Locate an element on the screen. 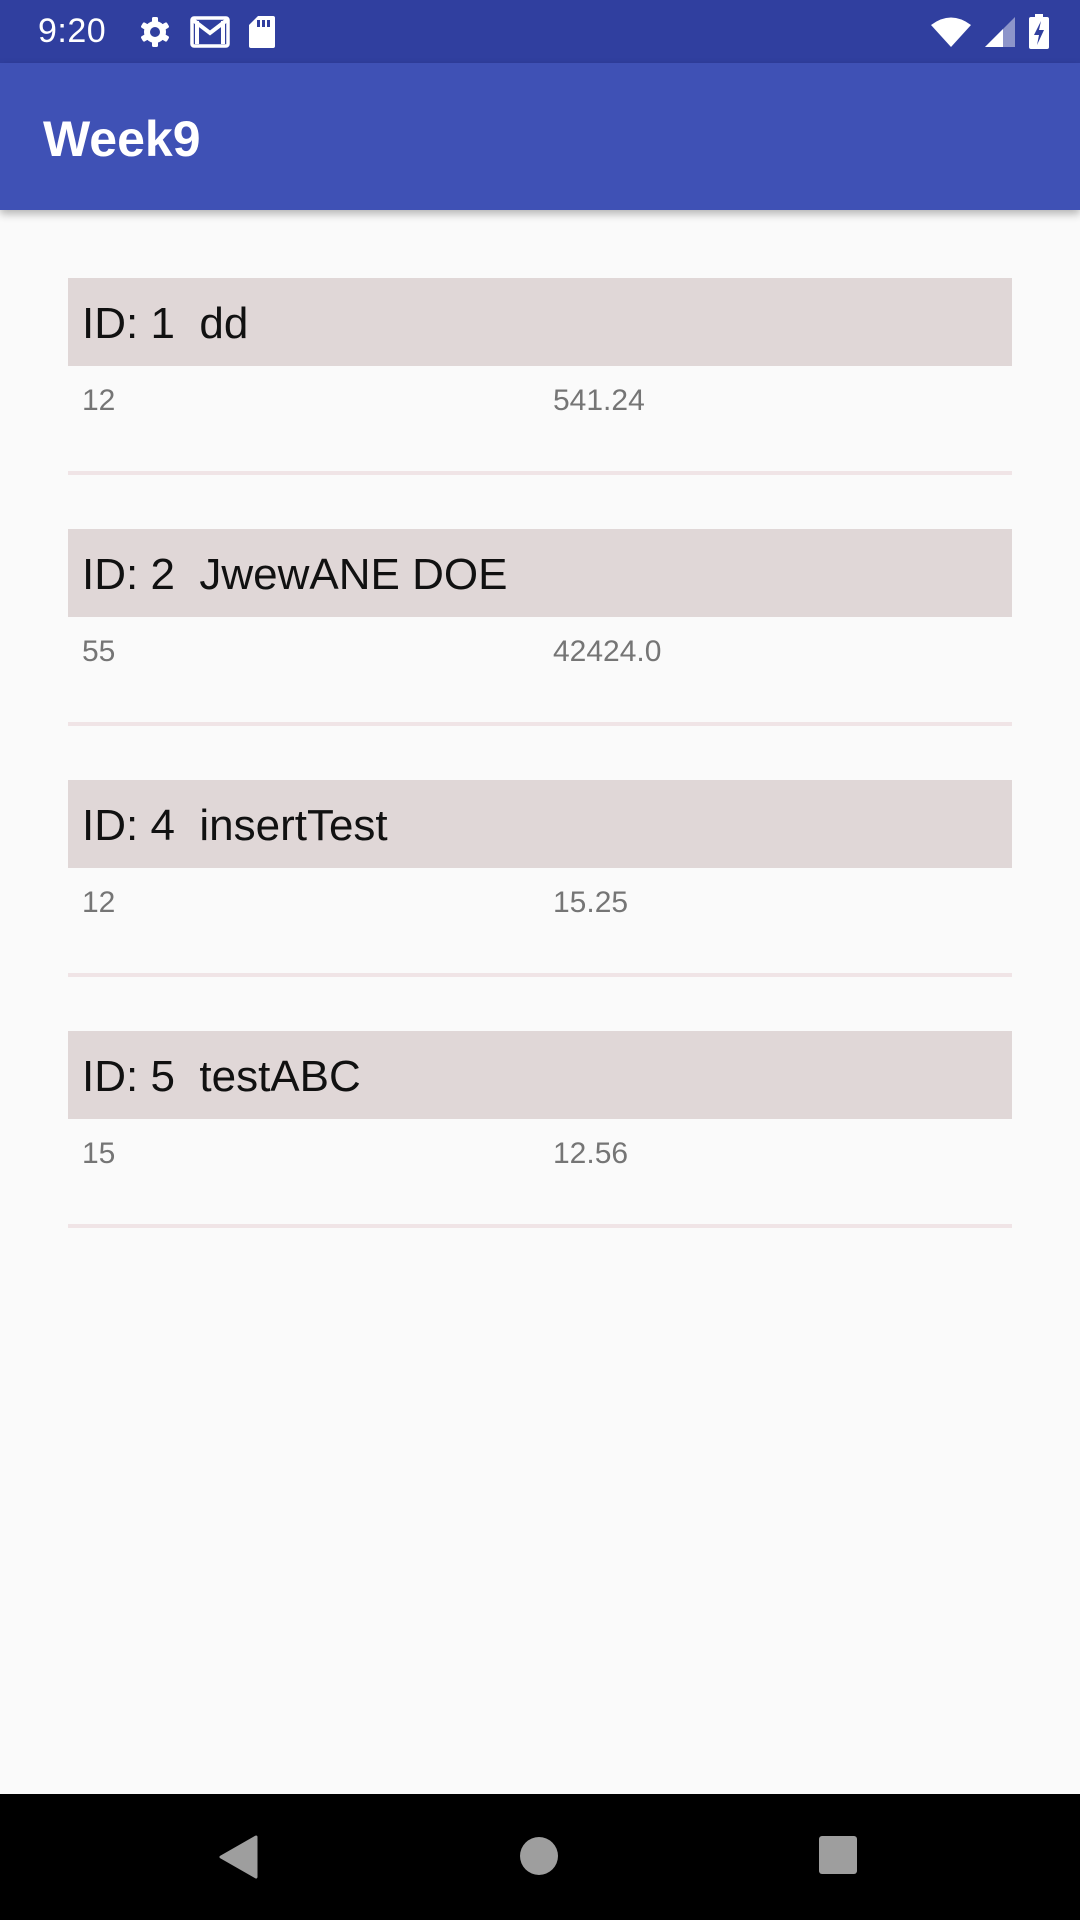  wifi-icon is located at coordinates (951, 32).